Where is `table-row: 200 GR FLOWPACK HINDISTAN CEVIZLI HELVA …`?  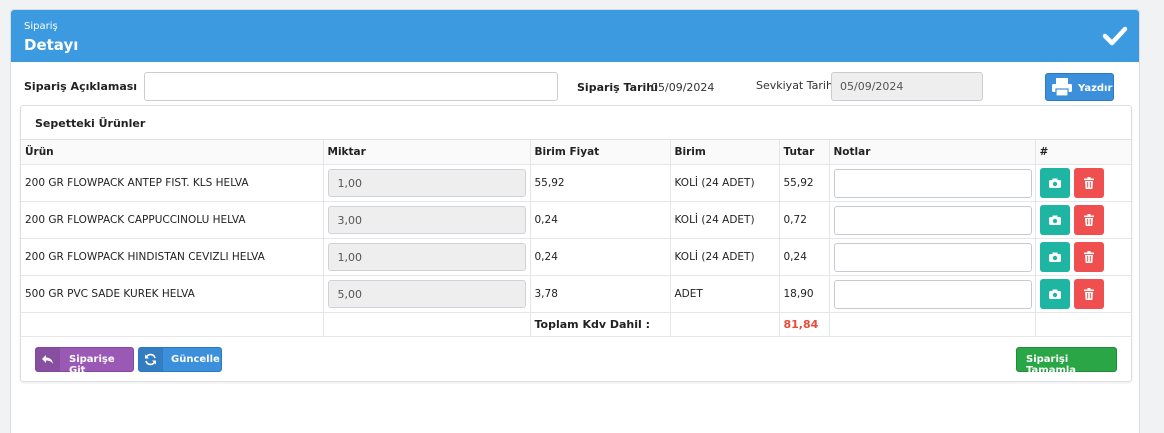
table-row: 200 GR FLOWPACK HINDISTAN CEVIZLI HELVA … is located at coordinates (576, 257).